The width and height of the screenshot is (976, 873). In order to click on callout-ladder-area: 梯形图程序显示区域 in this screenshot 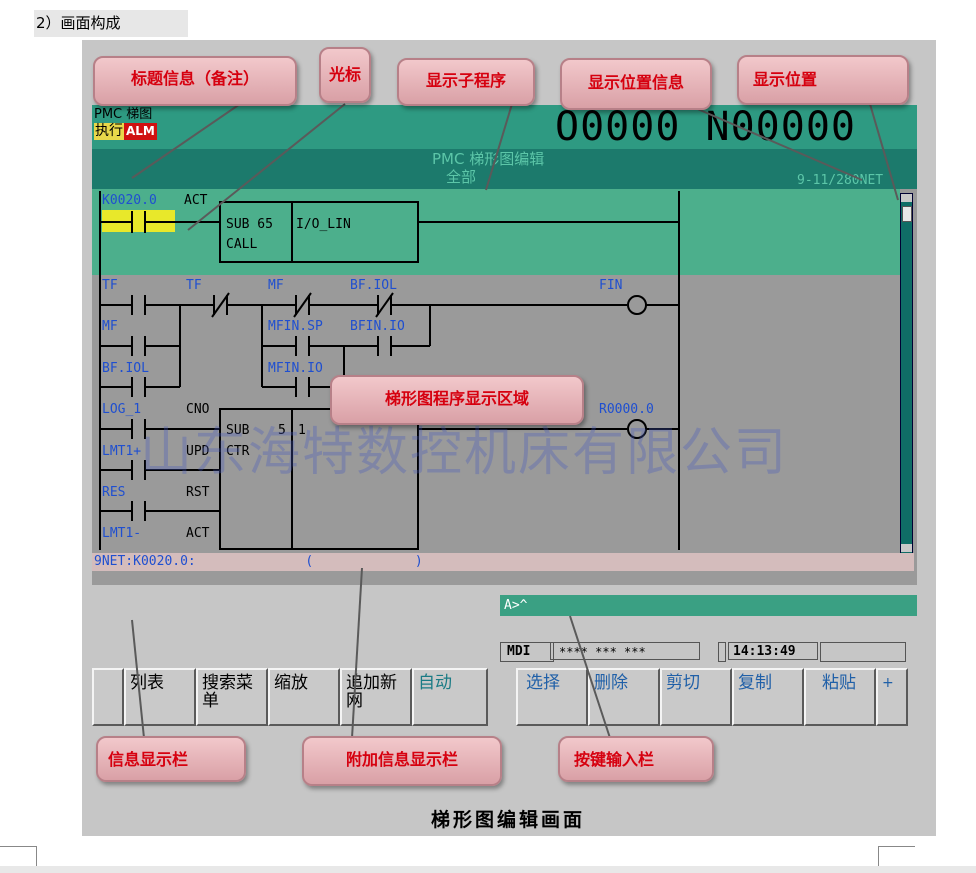, I will do `click(457, 400)`.